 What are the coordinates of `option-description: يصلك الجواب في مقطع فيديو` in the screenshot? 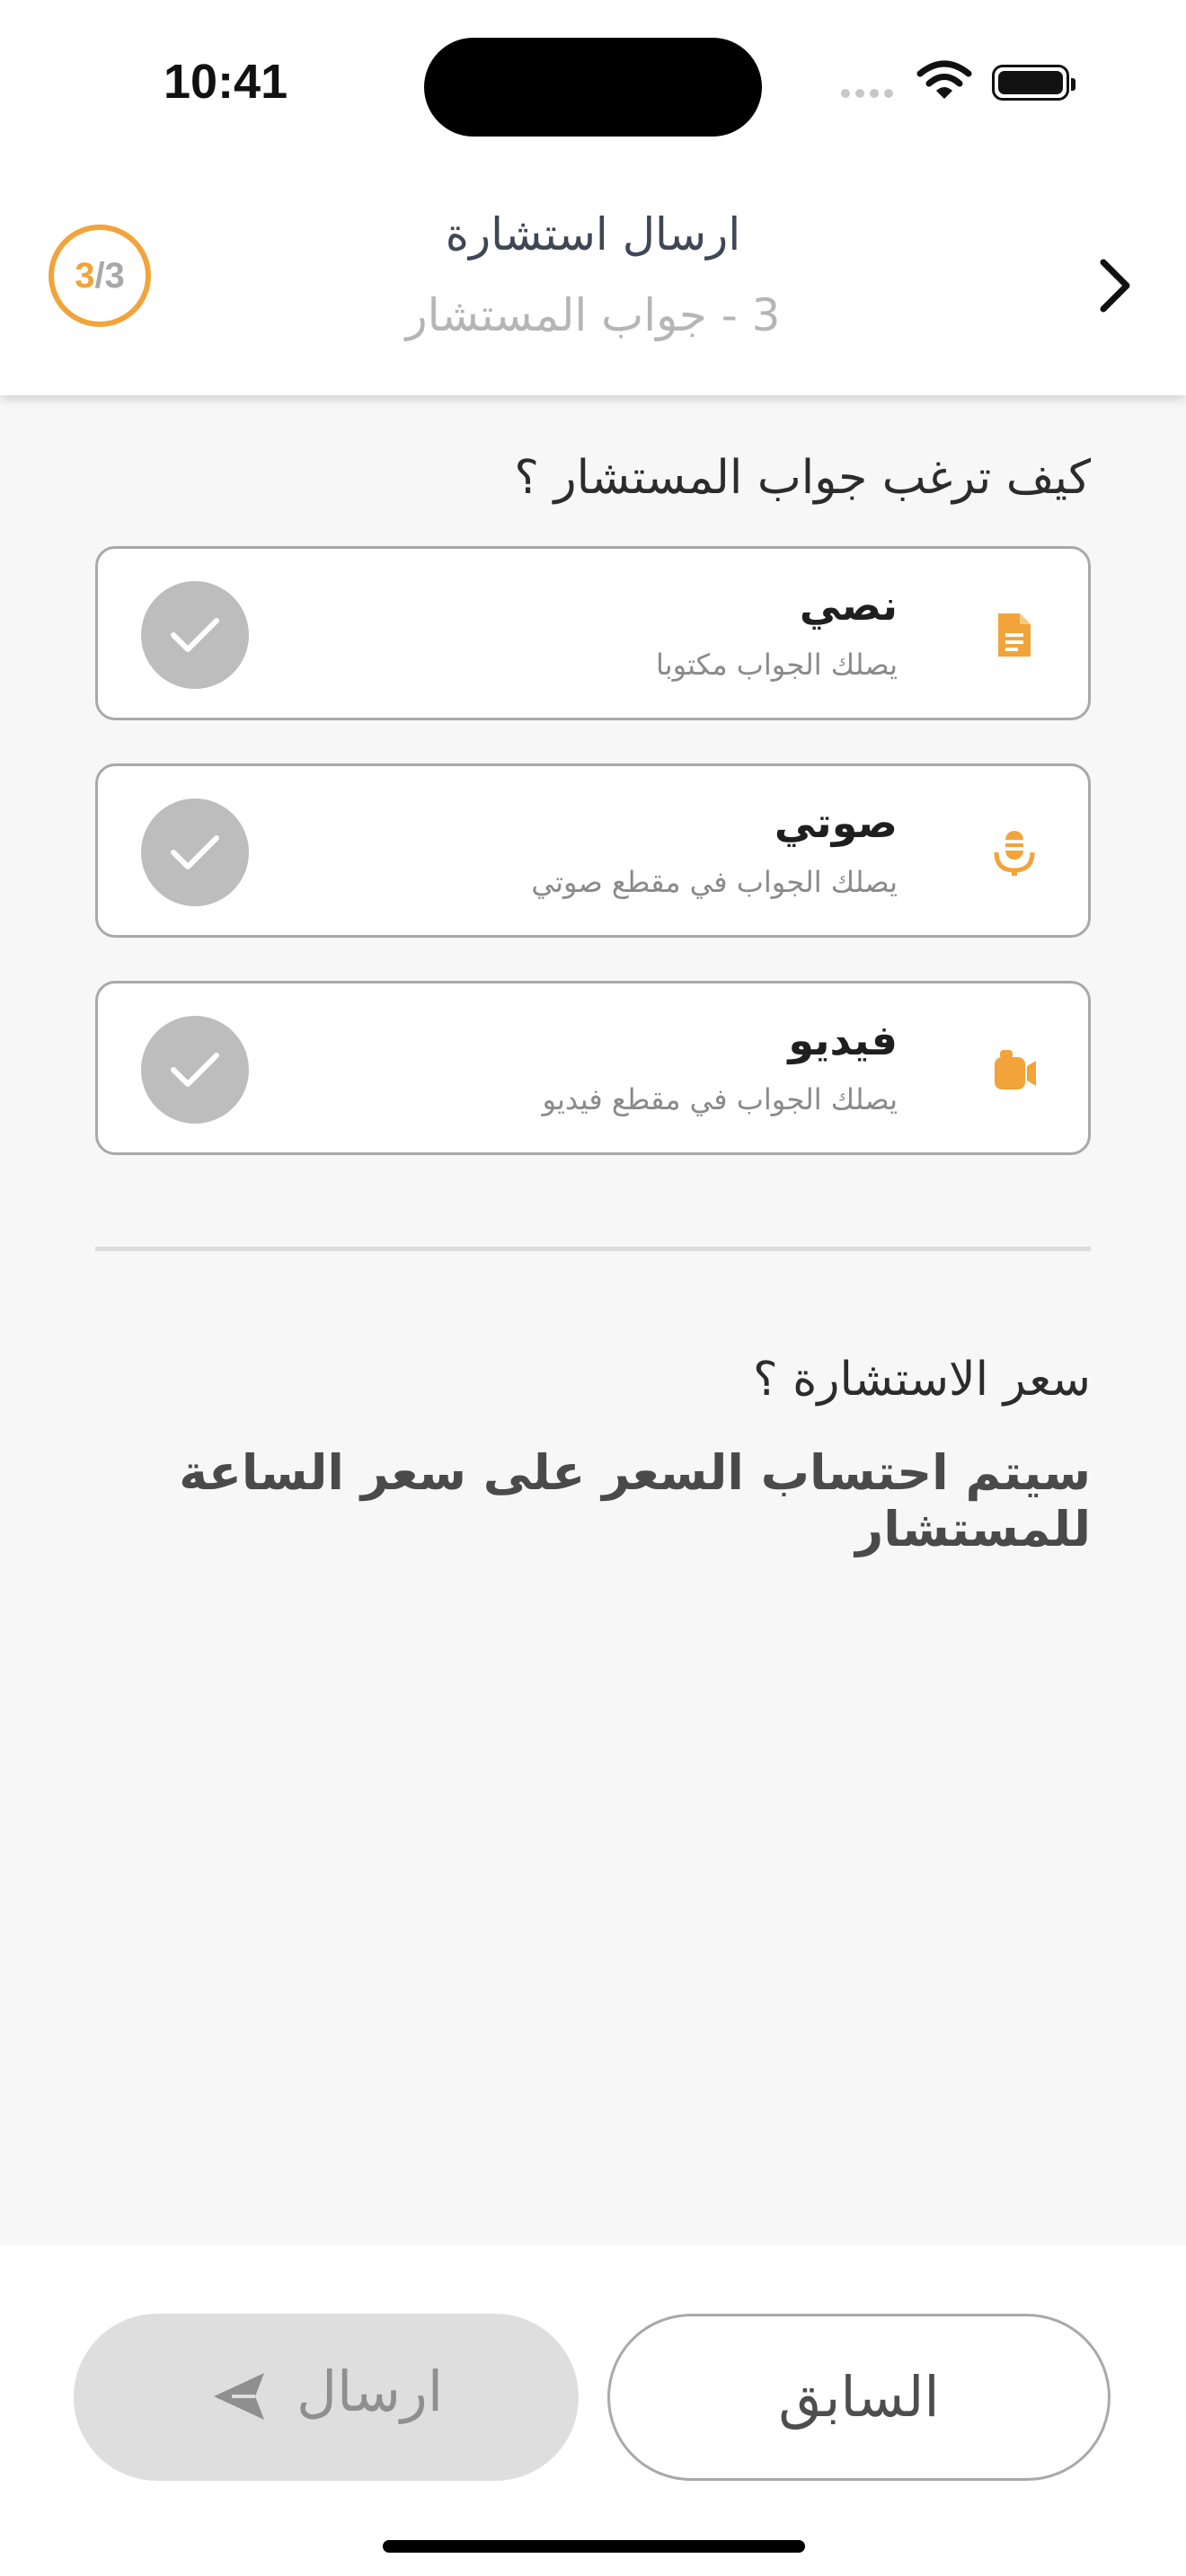 It's located at (720, 1099).